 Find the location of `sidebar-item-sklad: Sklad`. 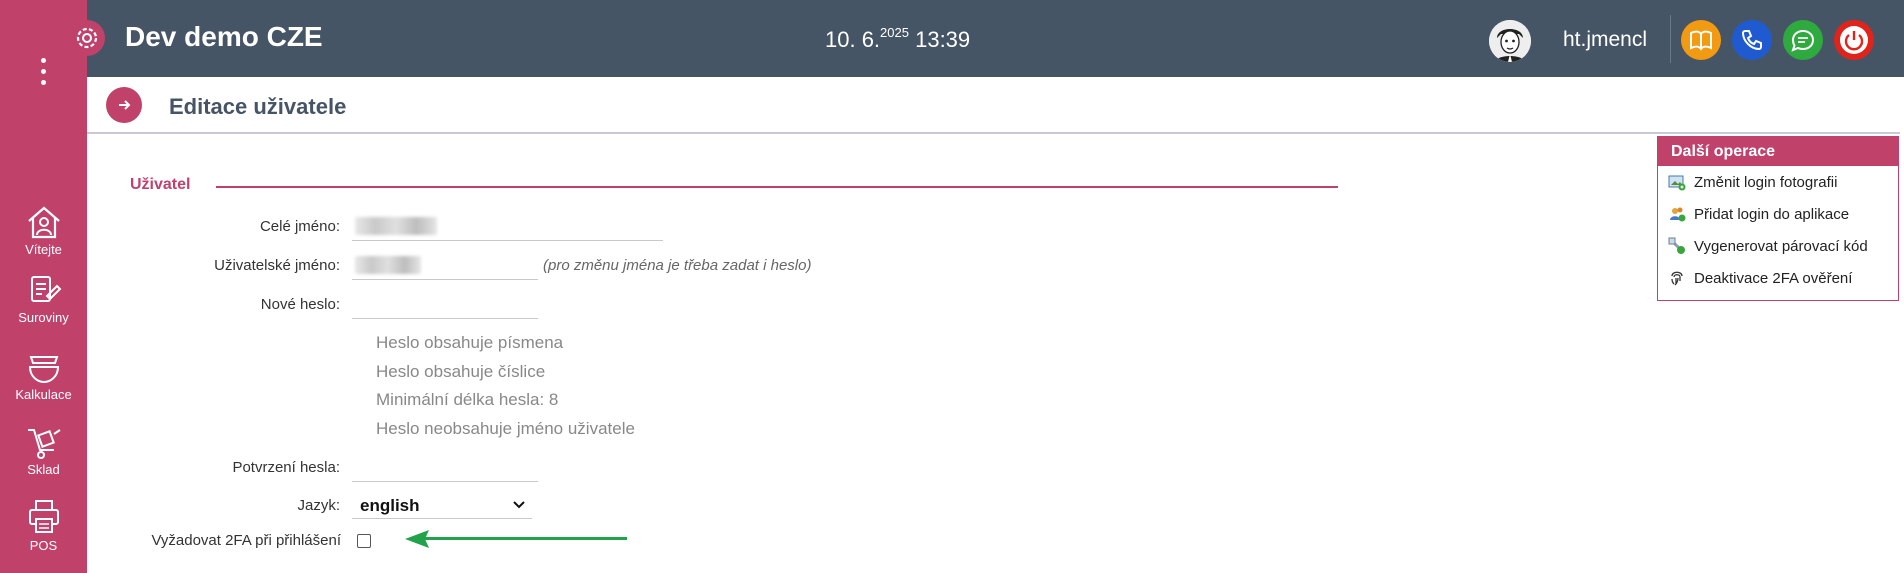

sidebar-item-sklad: Sklad is located at coordinates (43, 450).